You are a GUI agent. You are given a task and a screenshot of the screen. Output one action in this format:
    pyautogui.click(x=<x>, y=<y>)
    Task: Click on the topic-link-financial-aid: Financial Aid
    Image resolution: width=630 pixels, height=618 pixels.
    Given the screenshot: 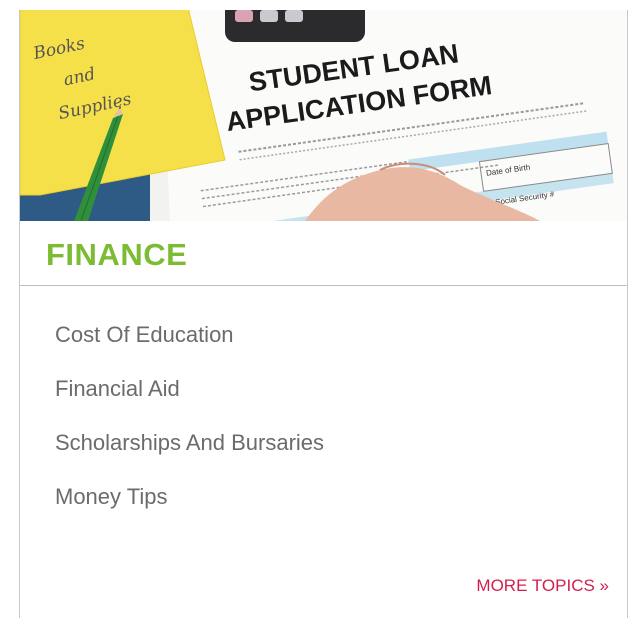 What is the action you would take?
    pyautogui.click(x=189, y=403)
    